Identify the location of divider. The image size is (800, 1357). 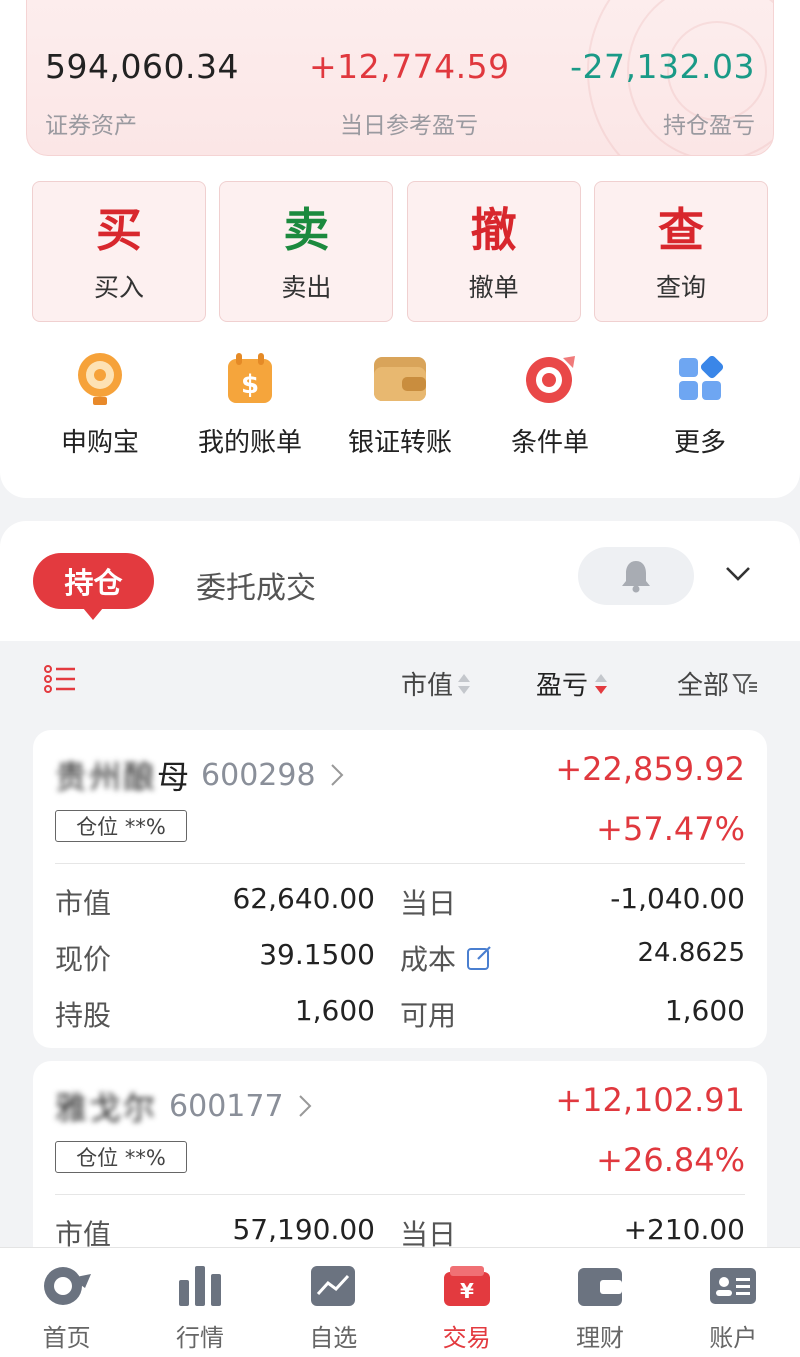
(400, 1194).